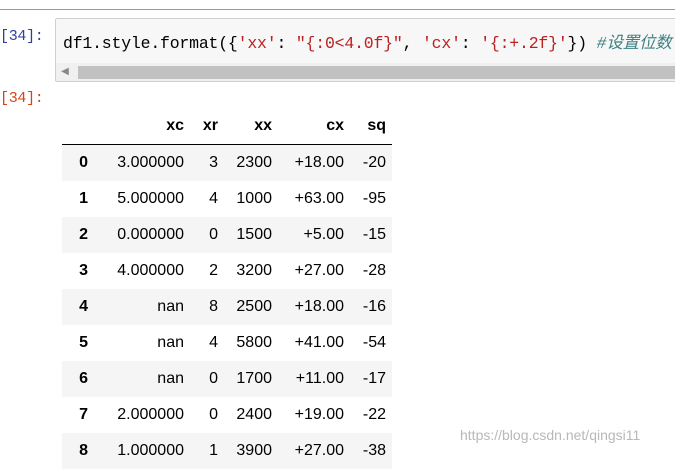  Describe the element at coordinates (150, 43) in the screenshot. I see `code-call: df1.style.format({` at that location.